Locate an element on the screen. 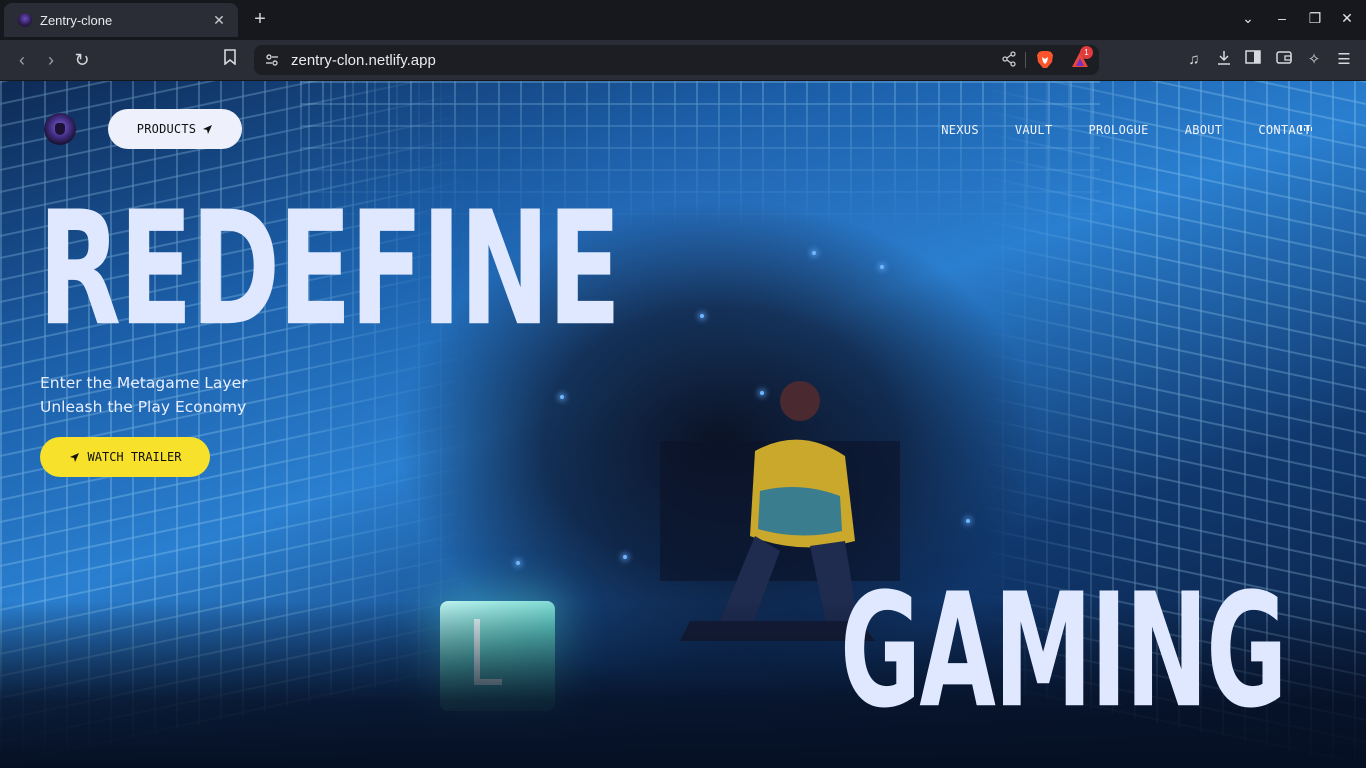 Image resolution: width=1366 pixels, height=768 pixels. main-nav: NEXUS VAULT PROLOGUE ABOUT CONTACT is located at coordinates (1126, 130).